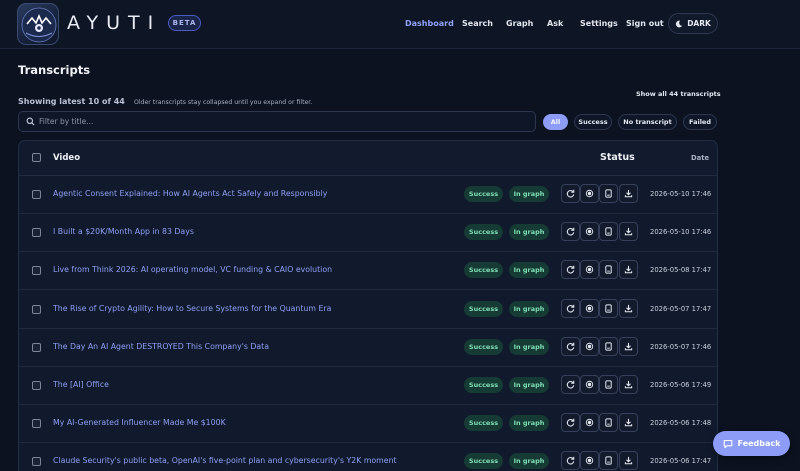 This screenshot has width=800, height=471. I want to click on video-title-link: The [AI] Office, so click(81, 384).